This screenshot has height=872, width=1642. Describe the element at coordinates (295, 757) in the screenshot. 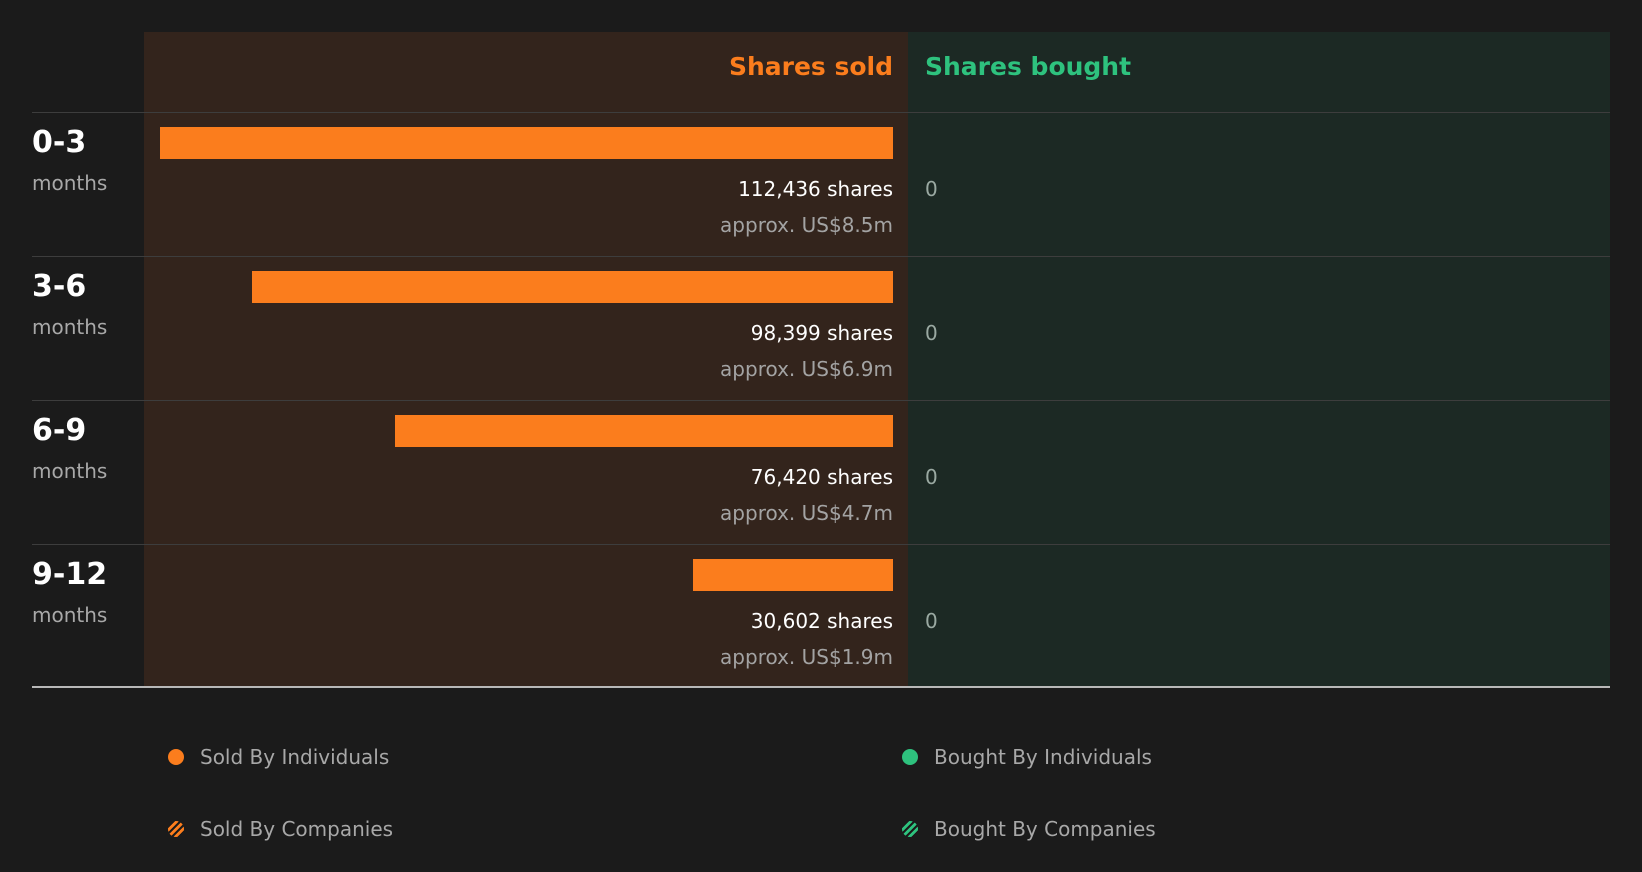

I see `legend-label: Sold By Individuals` at that location.